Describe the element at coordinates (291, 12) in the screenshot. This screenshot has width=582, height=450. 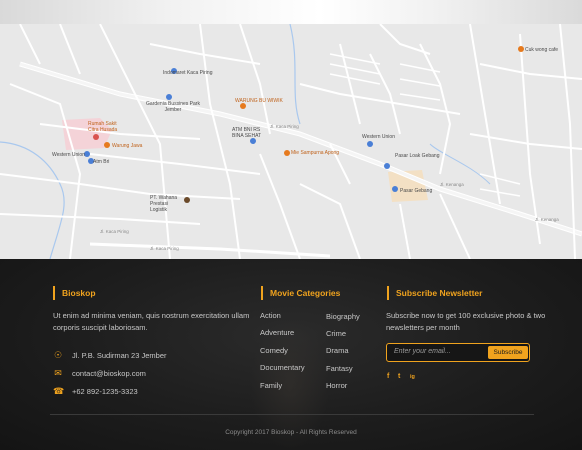
I see `hero-image-strip` at that location.